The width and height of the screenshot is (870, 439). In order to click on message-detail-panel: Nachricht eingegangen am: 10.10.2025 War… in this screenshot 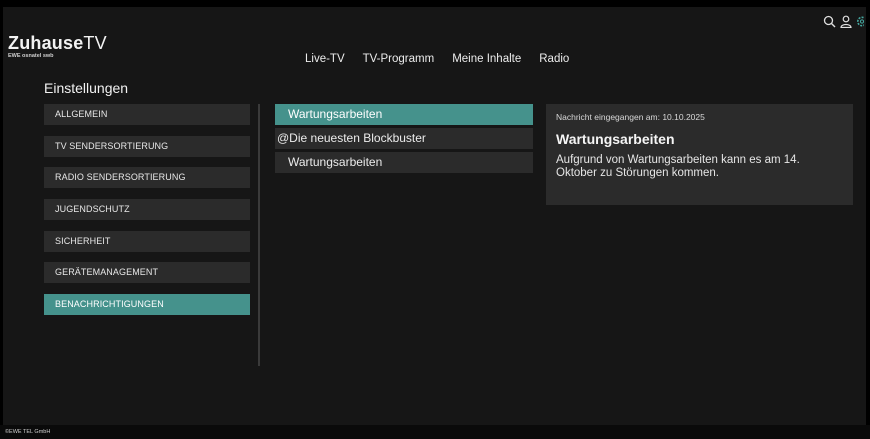, I will do `click(699, 154)`.